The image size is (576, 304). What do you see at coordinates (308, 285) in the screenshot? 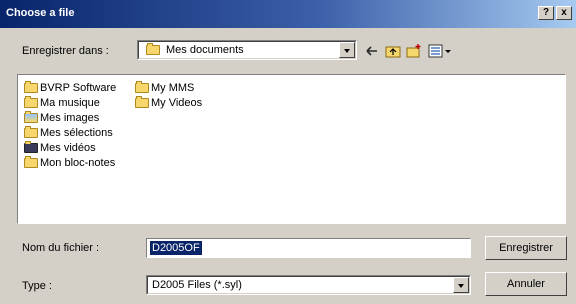
I see `filetype-dropdown: D2005 Files (*.syl)` at bounding box center [308, 285].